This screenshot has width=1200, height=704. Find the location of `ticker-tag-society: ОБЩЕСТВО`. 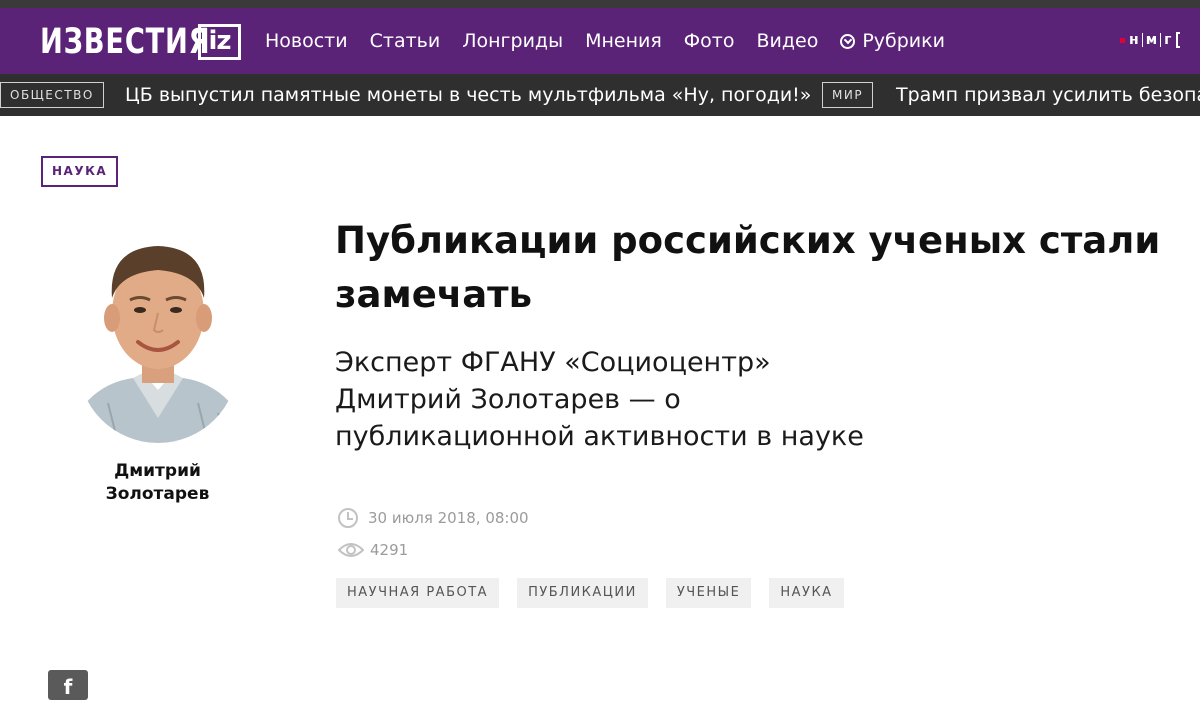

ticker-tag-society: ОБЩЕСТВО is located at coordinates (52, 95).